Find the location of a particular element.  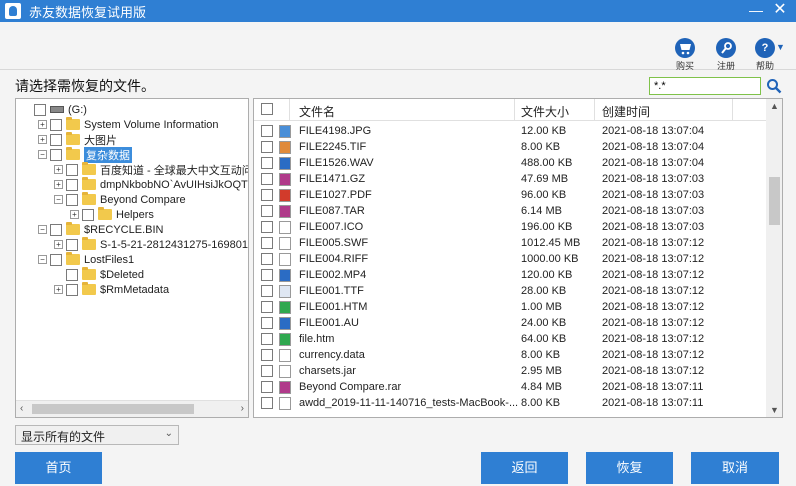

tree-item: + S-1-5-21-2812431275-1698017256 is located at coordinates (151, 244).